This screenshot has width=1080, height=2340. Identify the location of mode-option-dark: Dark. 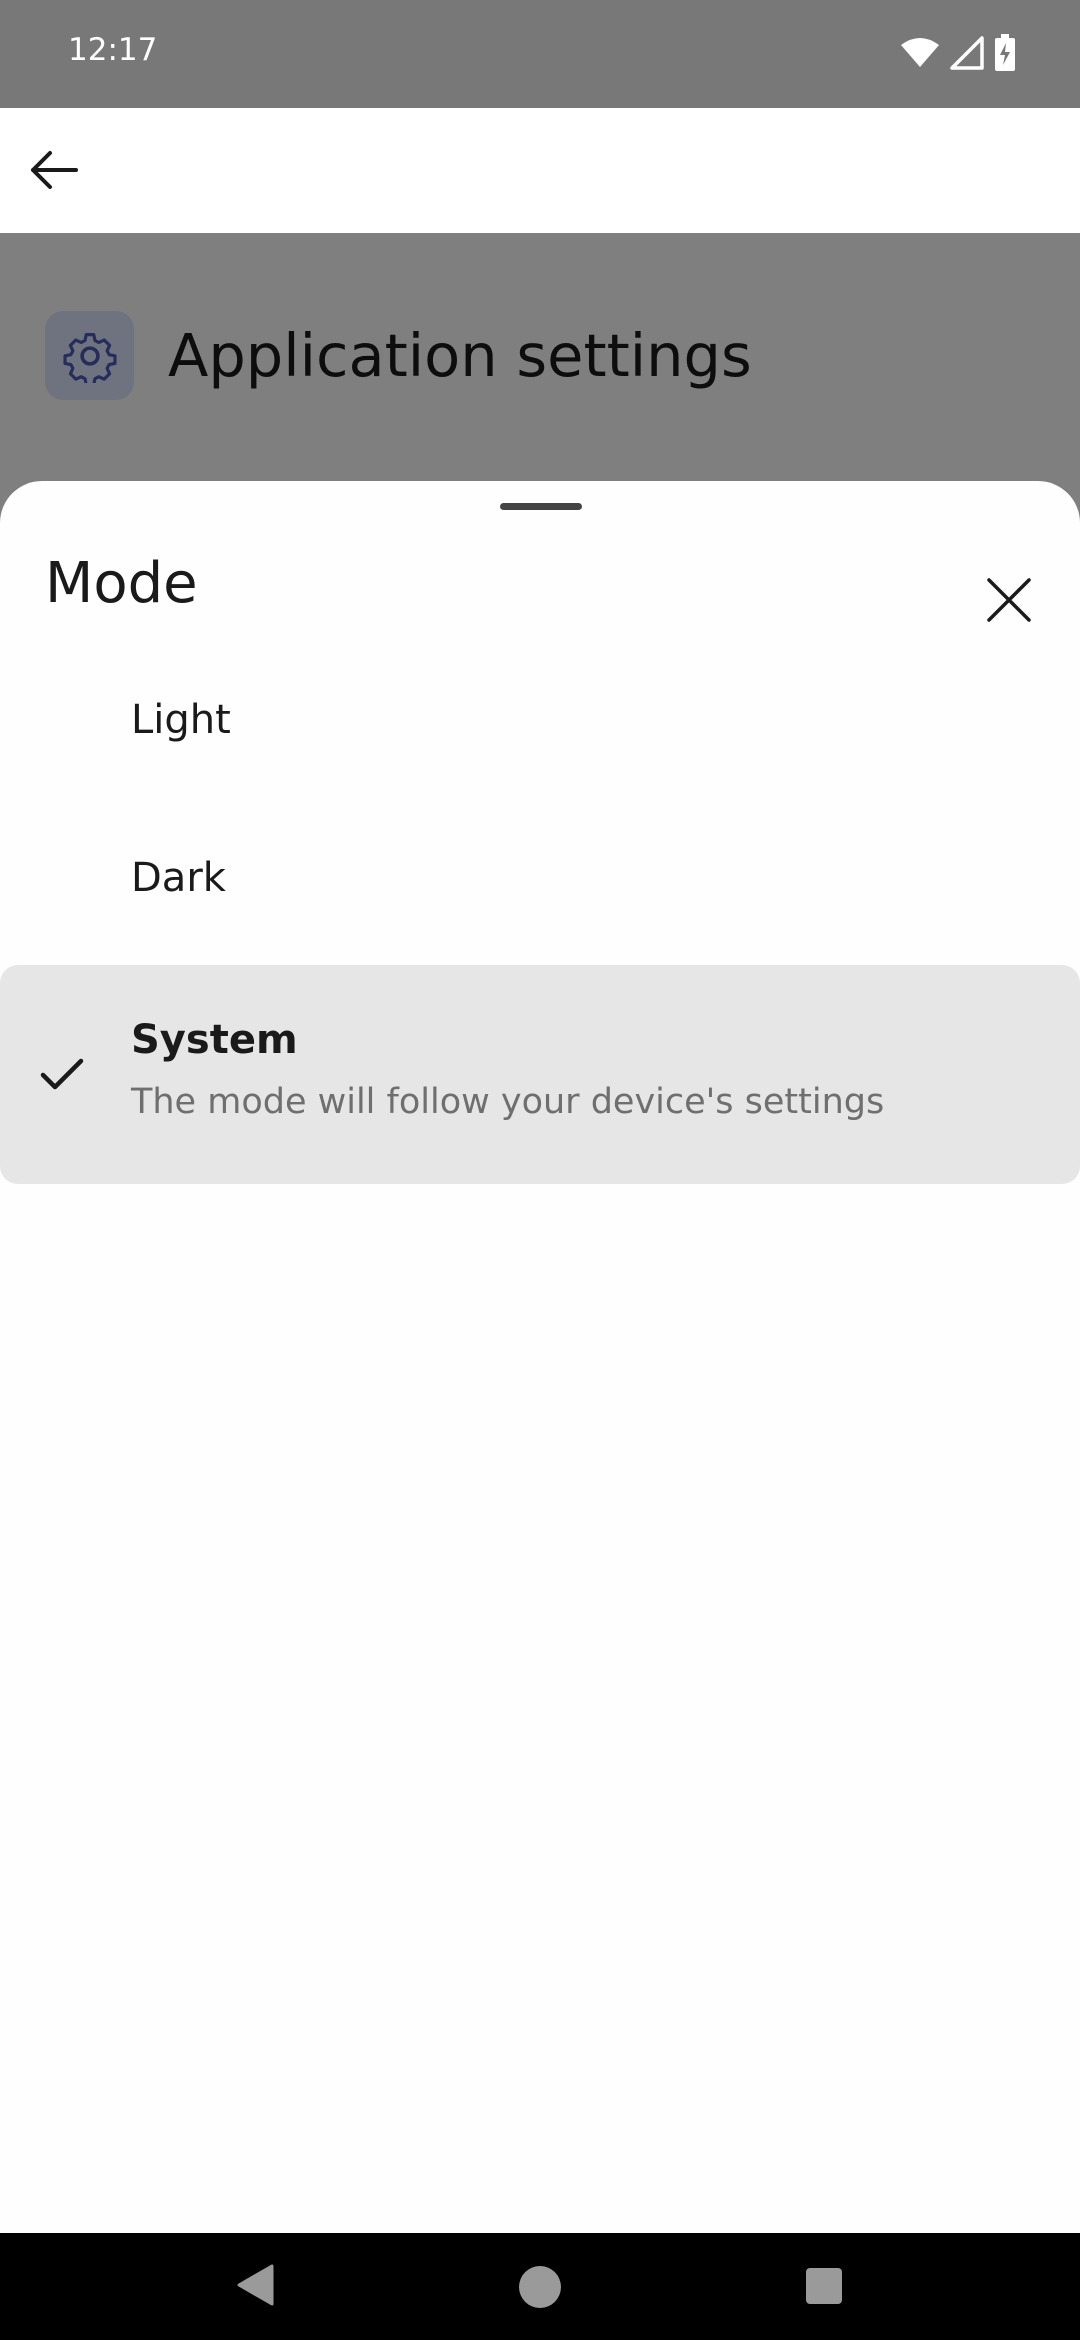
(540, 890).